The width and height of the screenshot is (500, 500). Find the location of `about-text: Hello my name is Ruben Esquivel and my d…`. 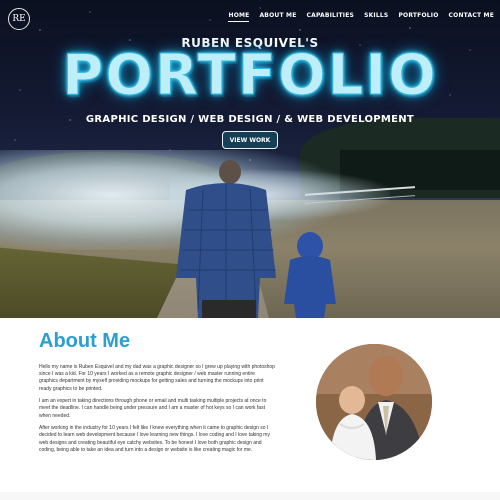

about-text: Hello my name is Ruben Esquivel and my d… is located at coordinates (157, 411).